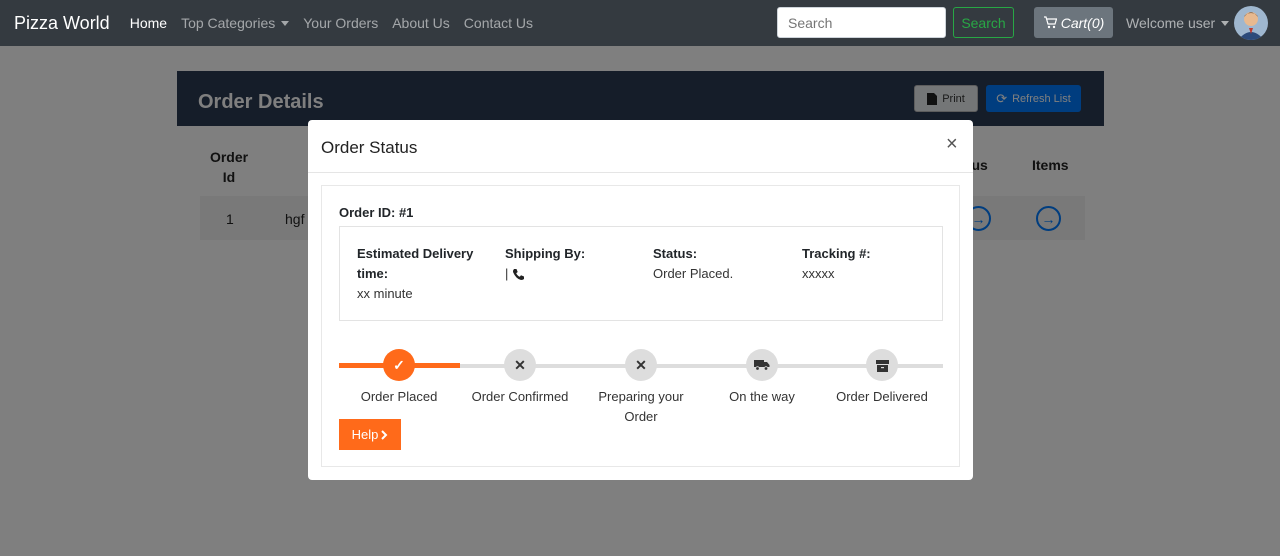 The width and height of the screenshot is (1280, 556). What do you see at coordinates (148, 23) in the screenshot?
I see `nav-home: Home` at bounding box center [148, 23].